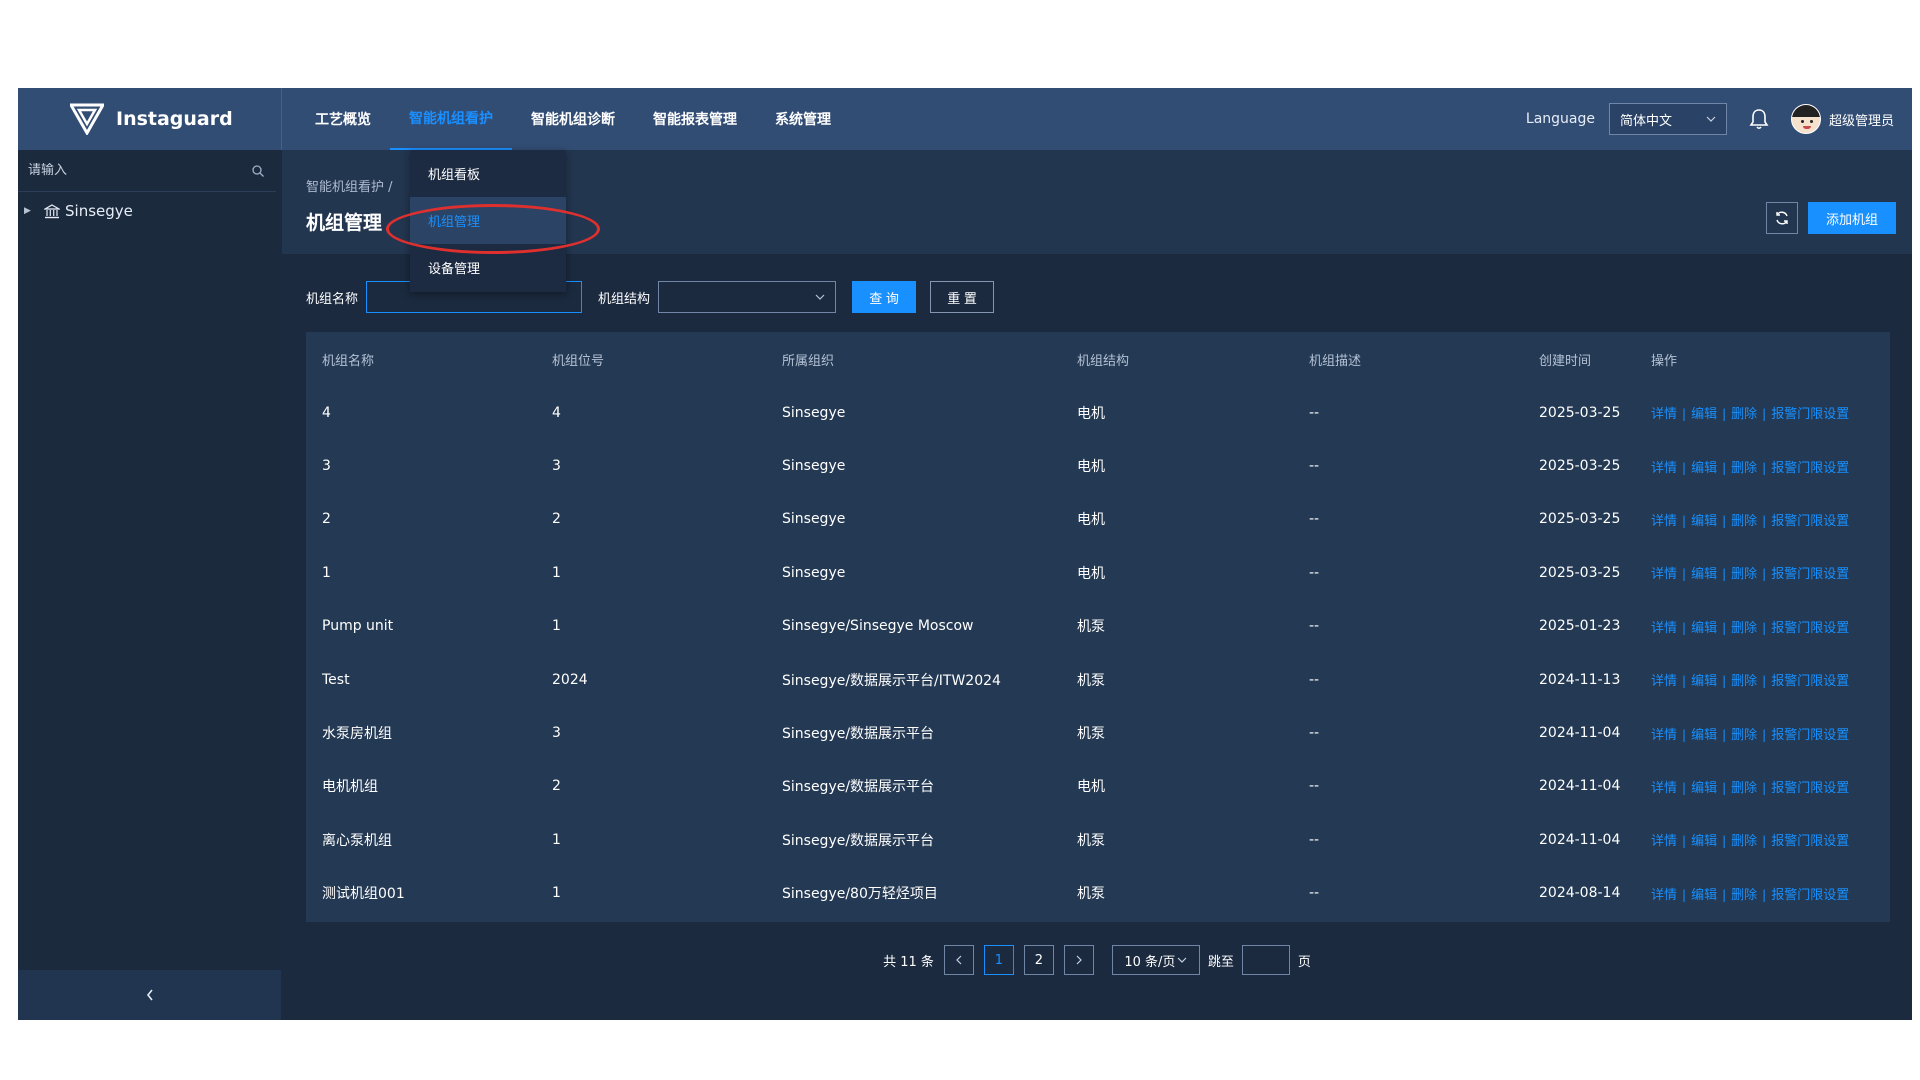 This screenshot has width=1920, height=1080. What do you see at coordinates (128, 170) in the screenshot?
I see `sidebar-search-input` at bounding box center [128, 170].